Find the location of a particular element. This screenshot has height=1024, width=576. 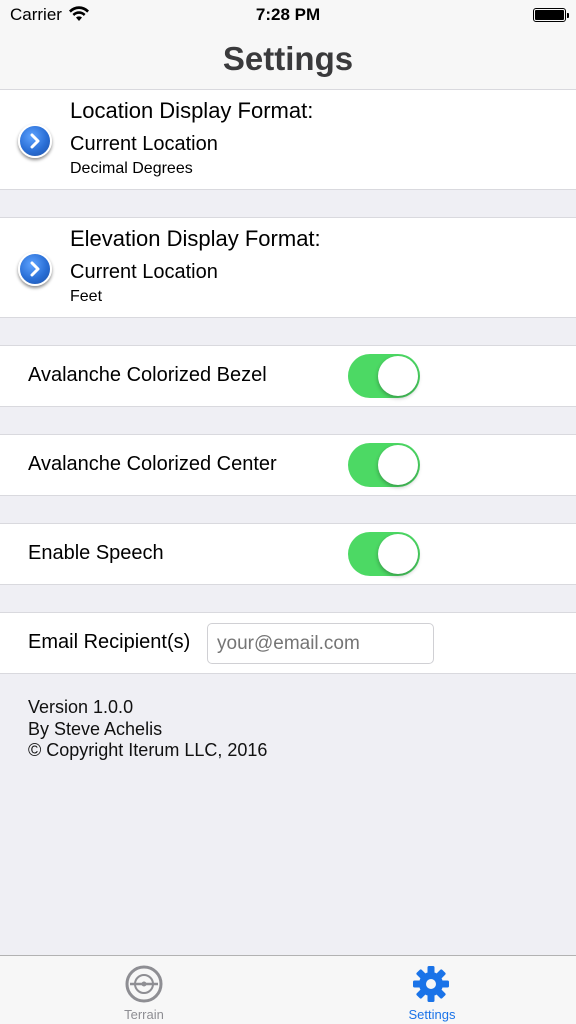

location-format-title: Location Display Format: is located at coordinates (192, 110).